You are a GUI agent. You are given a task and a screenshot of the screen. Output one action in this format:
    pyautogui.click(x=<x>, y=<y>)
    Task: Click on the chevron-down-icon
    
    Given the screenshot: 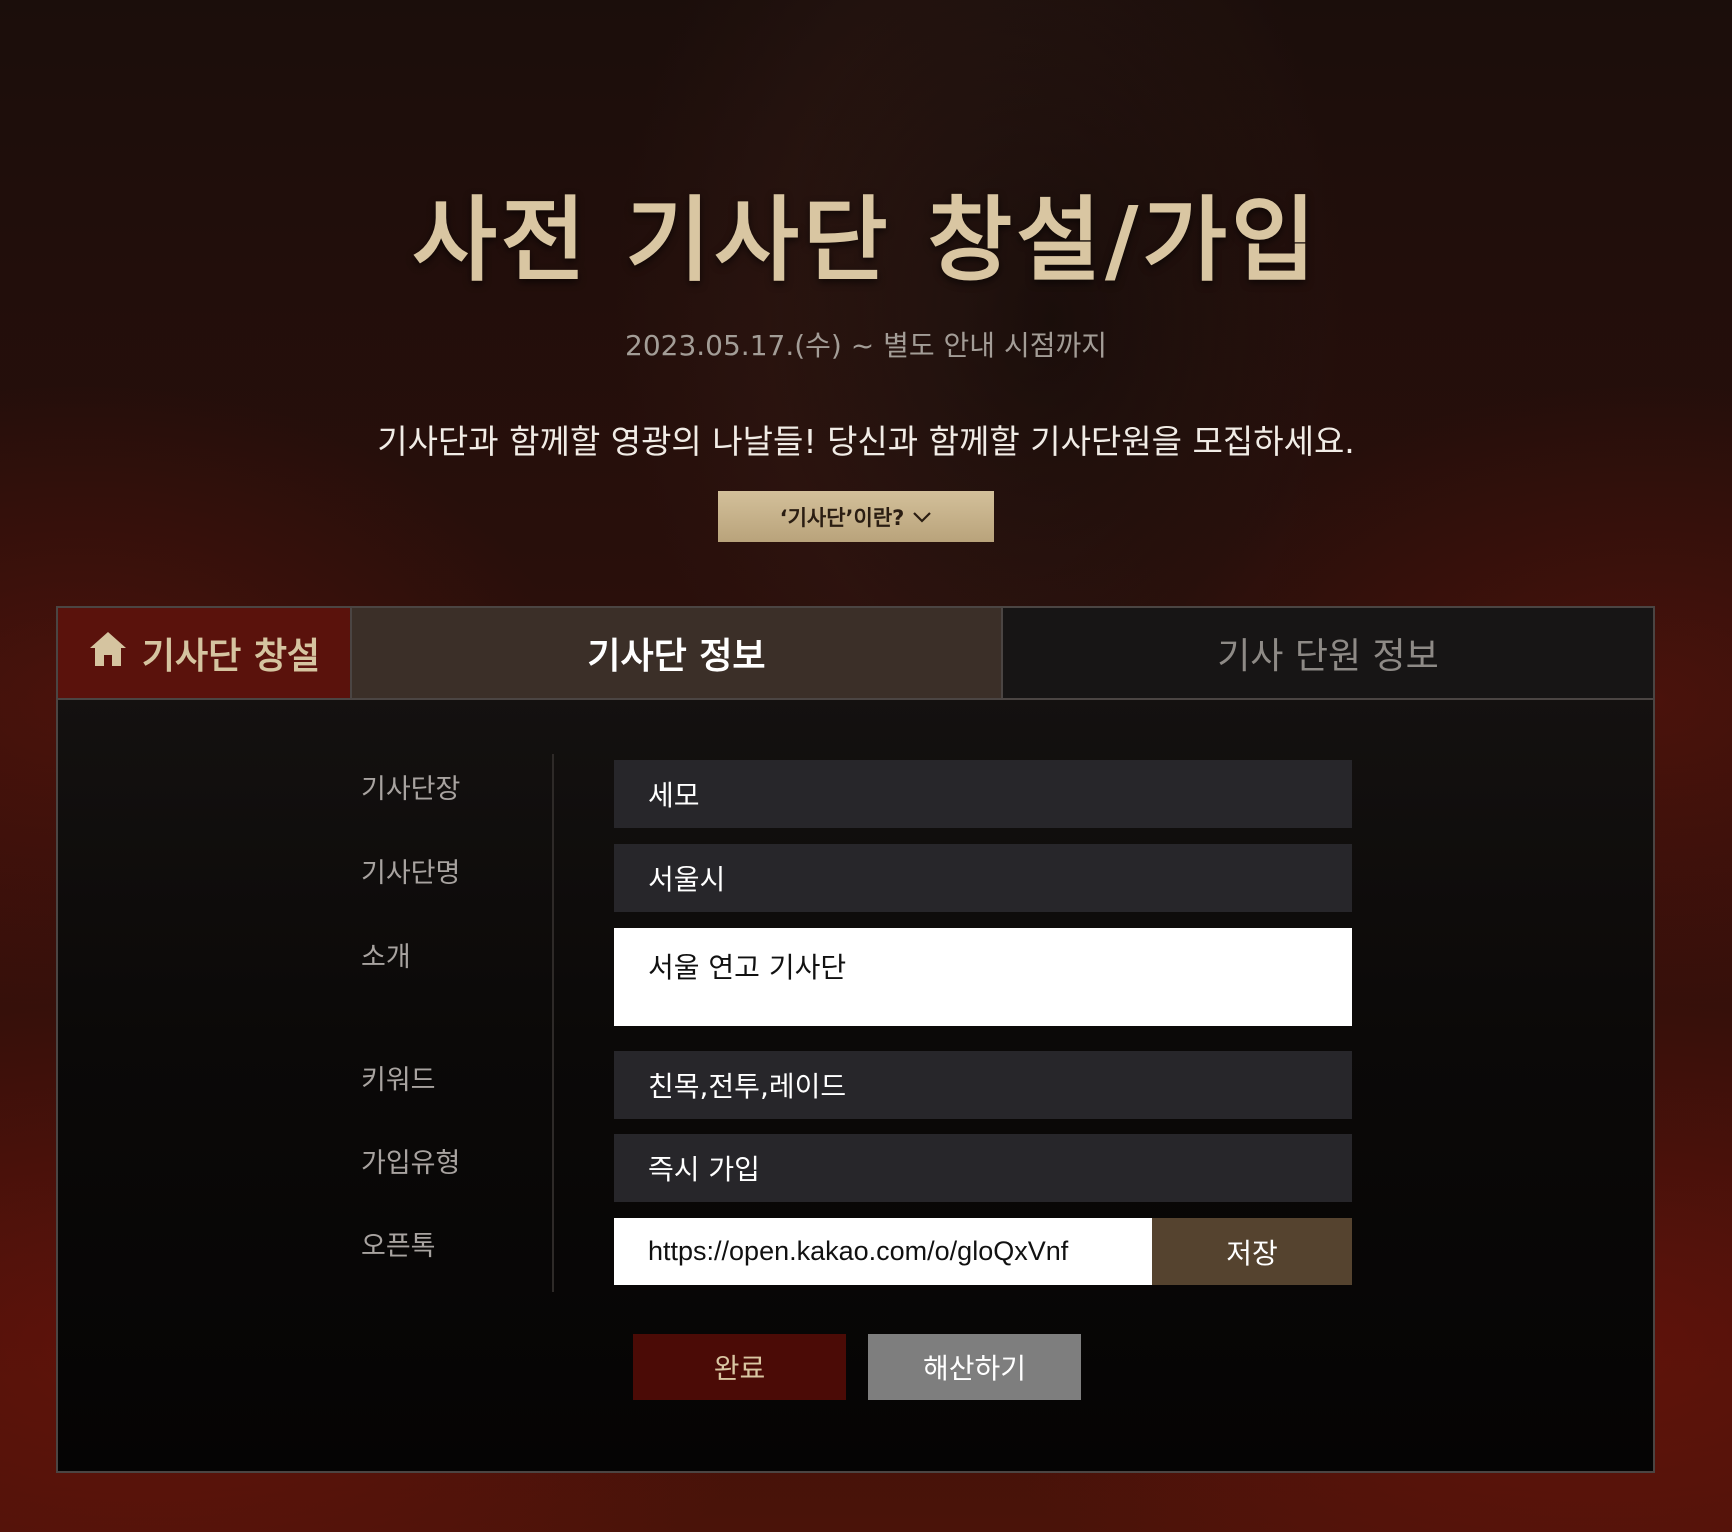 What is the action you would take?
    pyautogui.click(x=922, y=517)
    